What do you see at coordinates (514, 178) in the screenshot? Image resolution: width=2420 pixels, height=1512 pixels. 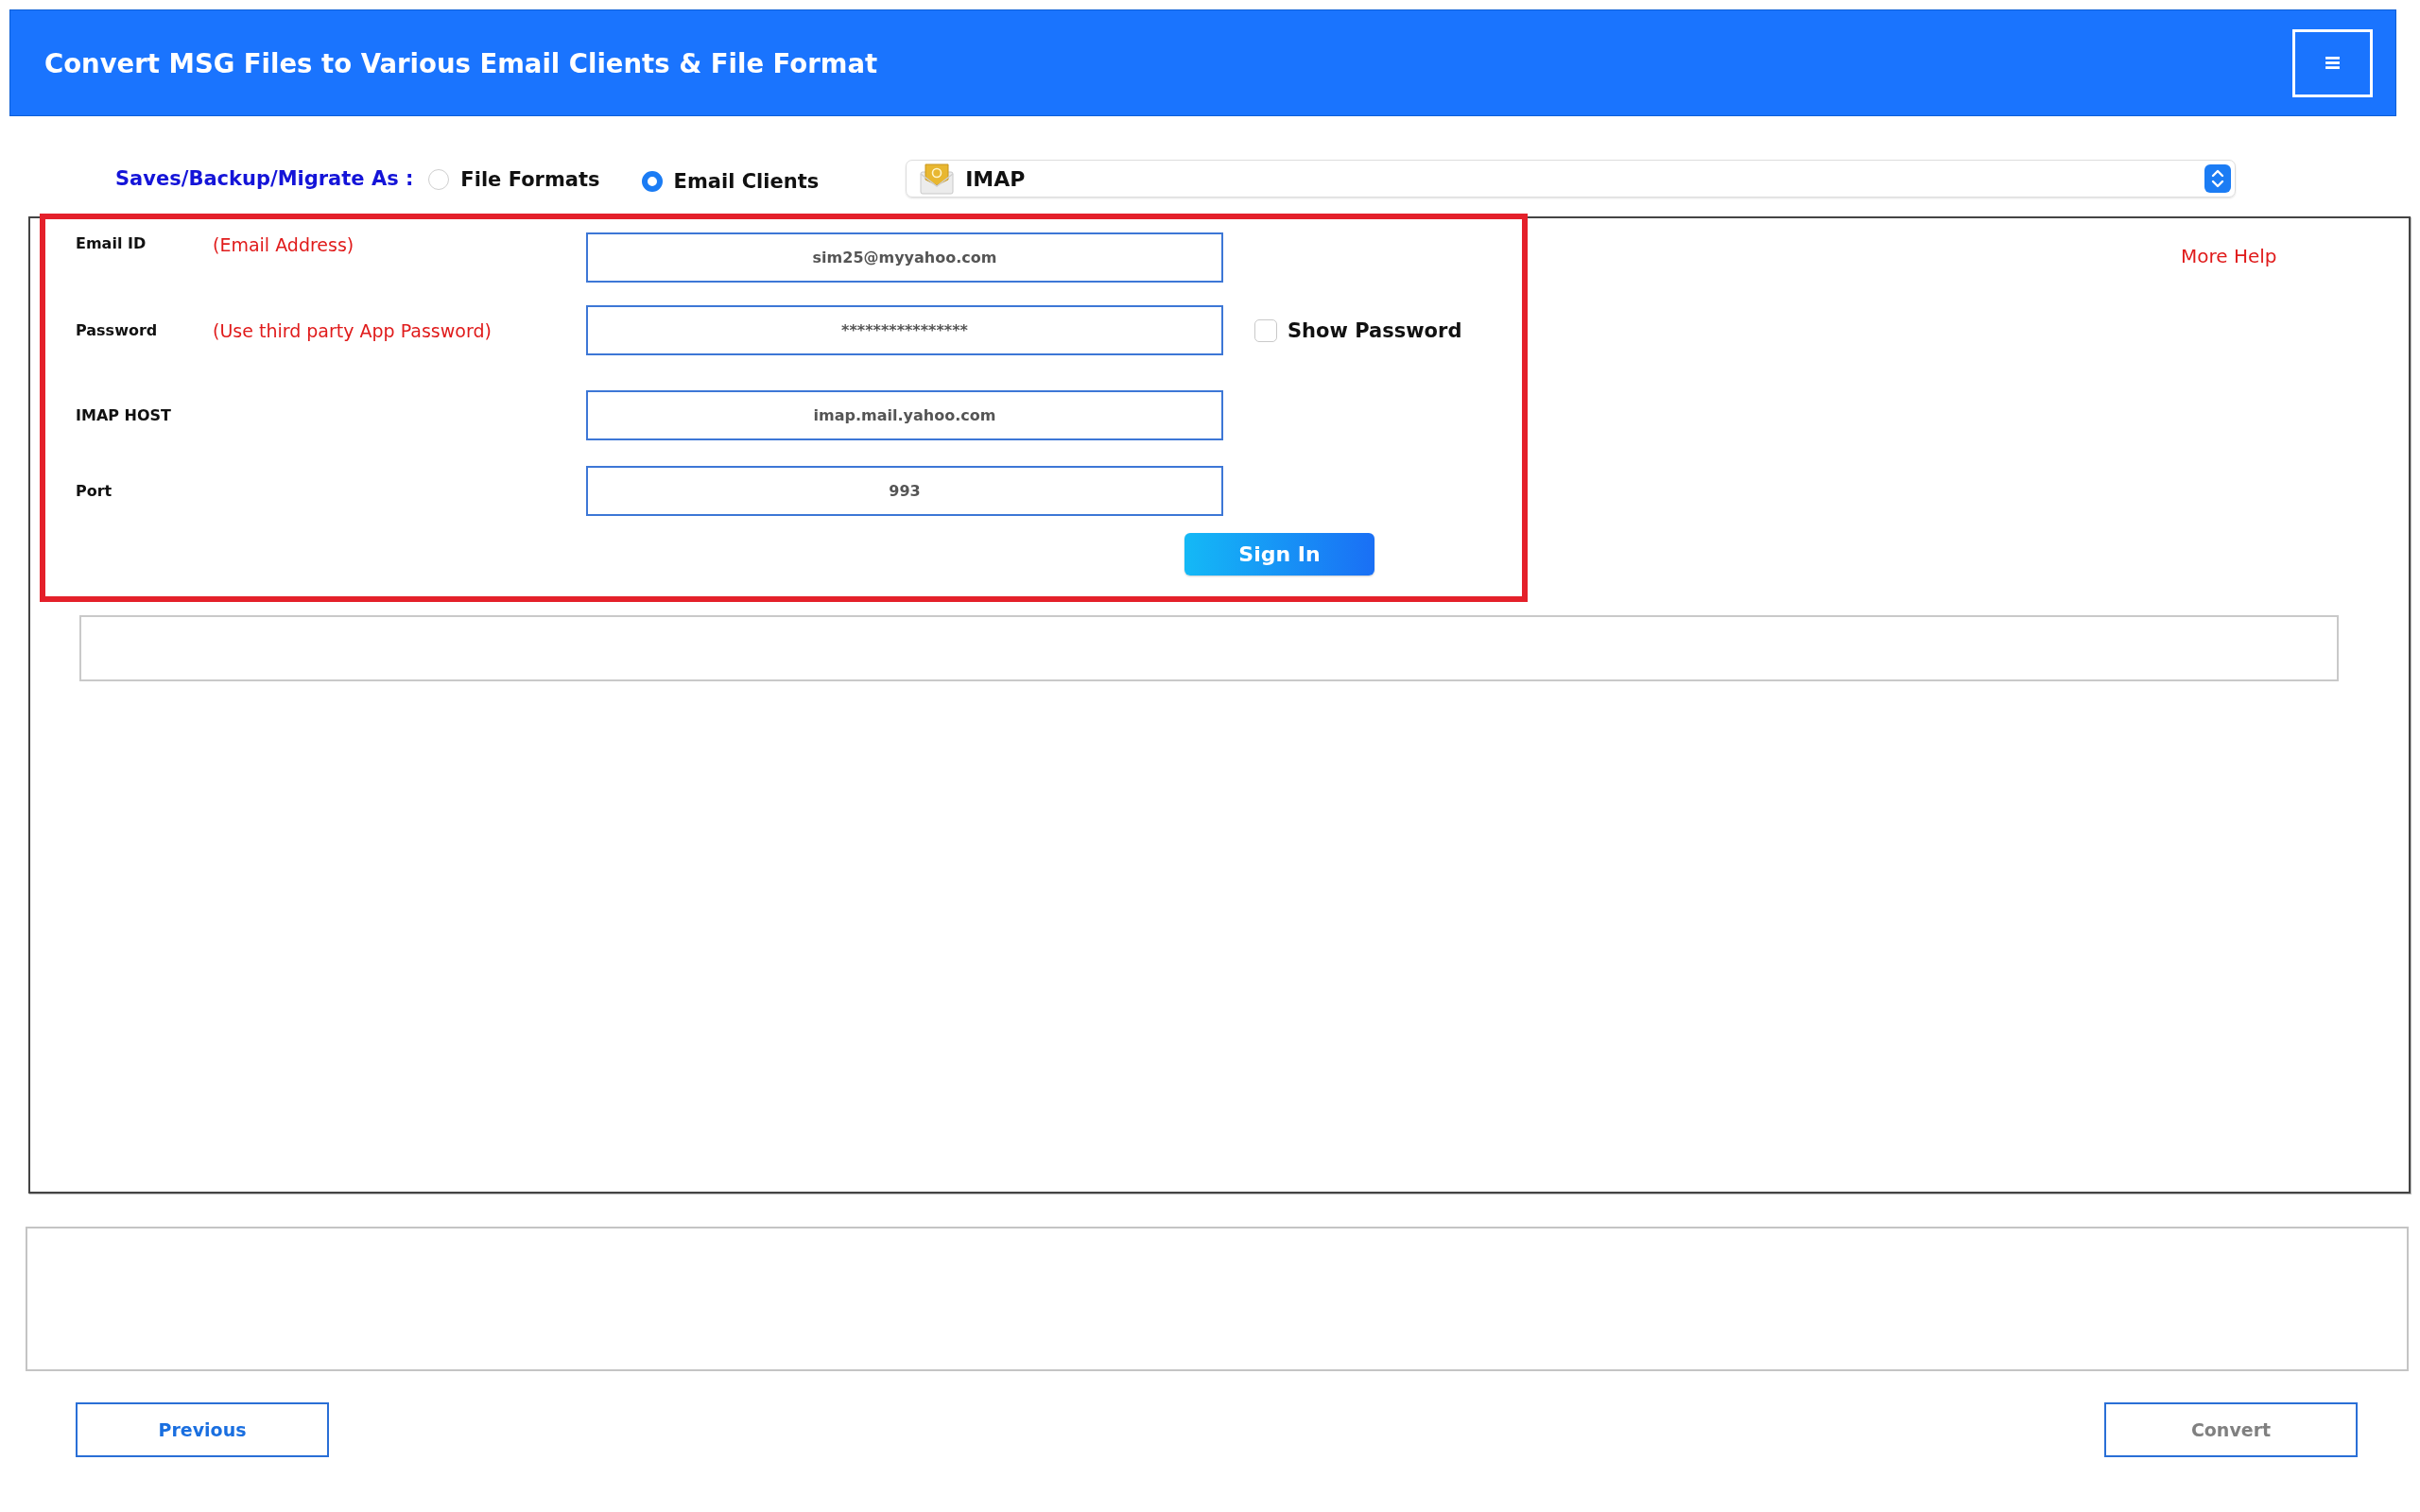 I see `radio-option: File Formats` at bounding box center [514, 178].